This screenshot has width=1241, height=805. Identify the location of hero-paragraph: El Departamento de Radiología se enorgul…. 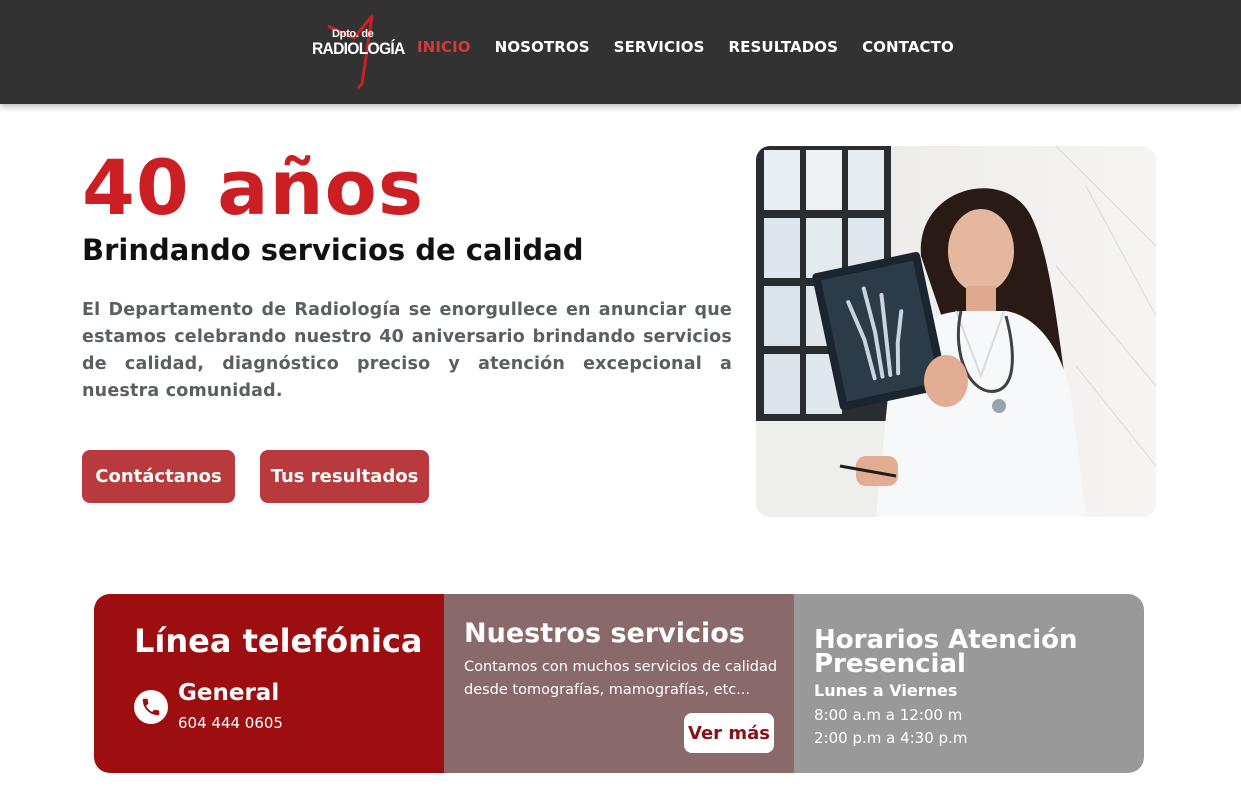
(407, 350).